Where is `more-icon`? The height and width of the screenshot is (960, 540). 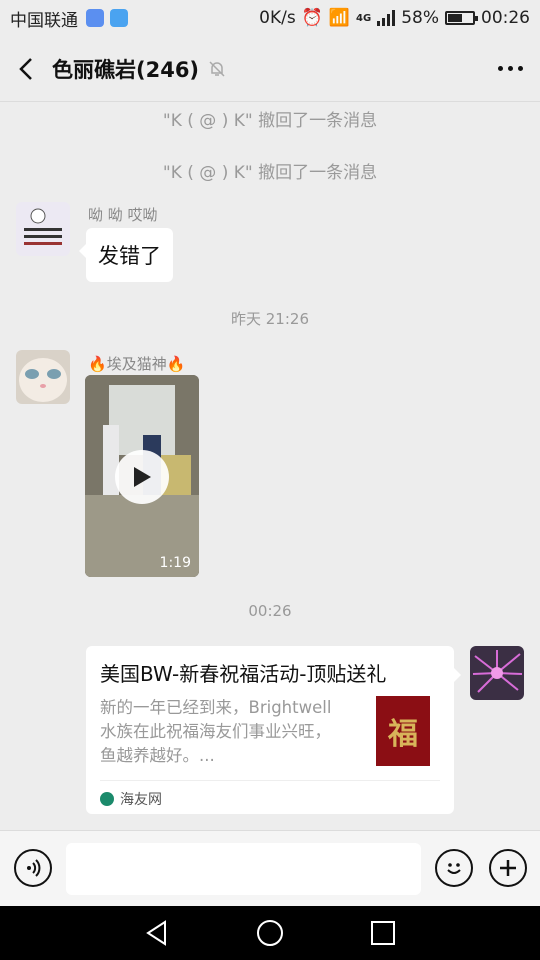 more-icon is located at coordinates (510, 69).